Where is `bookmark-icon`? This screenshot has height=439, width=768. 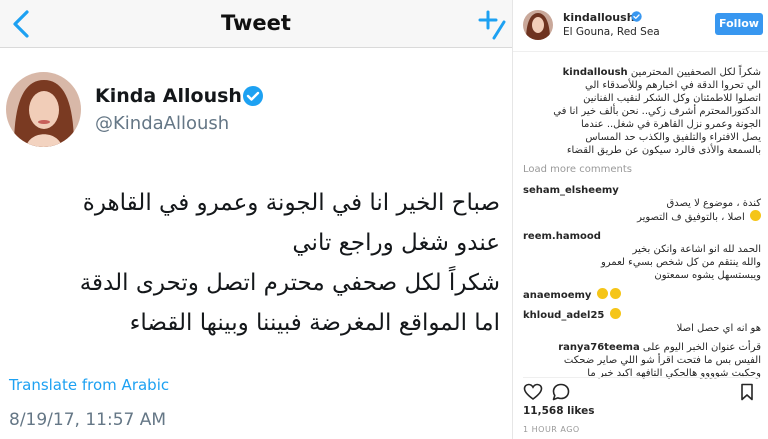 bookmark-icon is located at coordinates (747, 392).